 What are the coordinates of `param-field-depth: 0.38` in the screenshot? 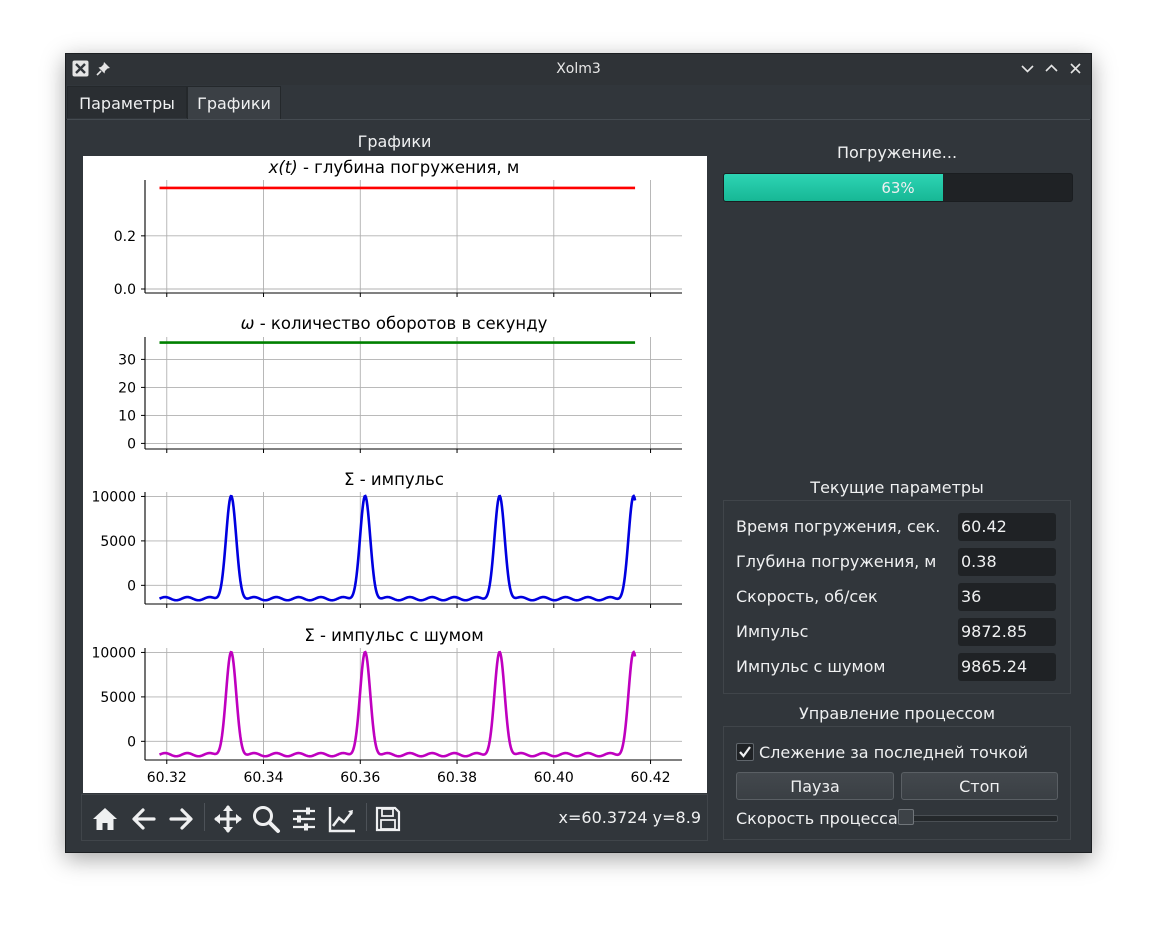 It's located at (1007, 562).